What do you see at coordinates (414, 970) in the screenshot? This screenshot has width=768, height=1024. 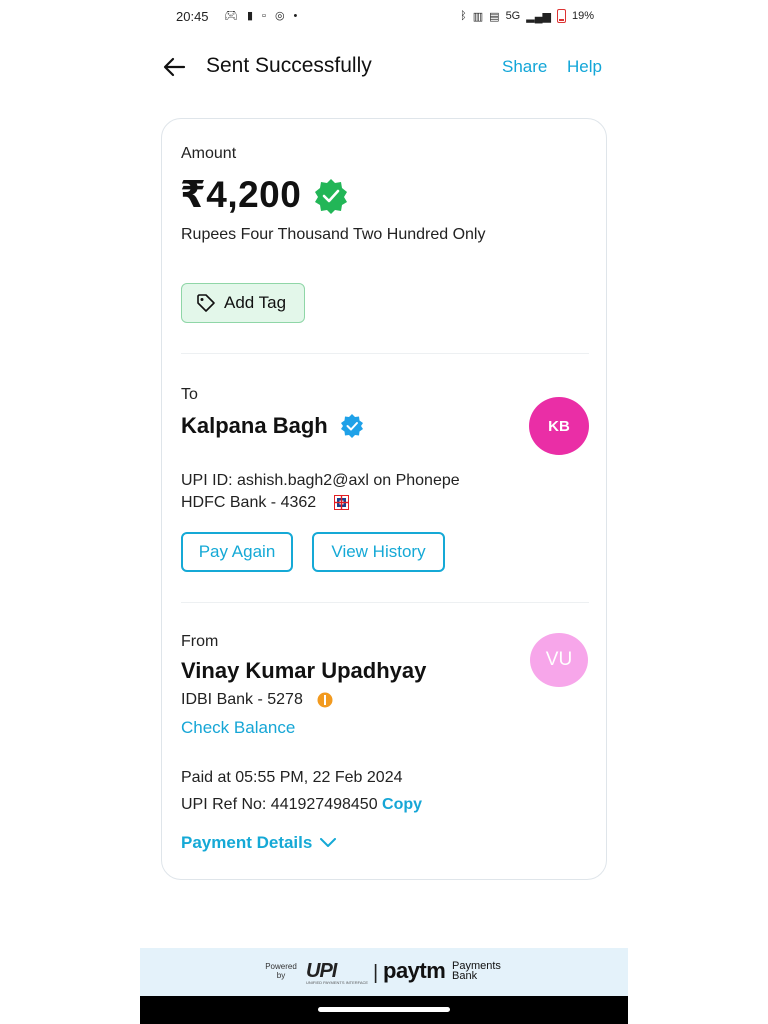 I see `paytm-logo: paytm` at bounding box center [414, 970].